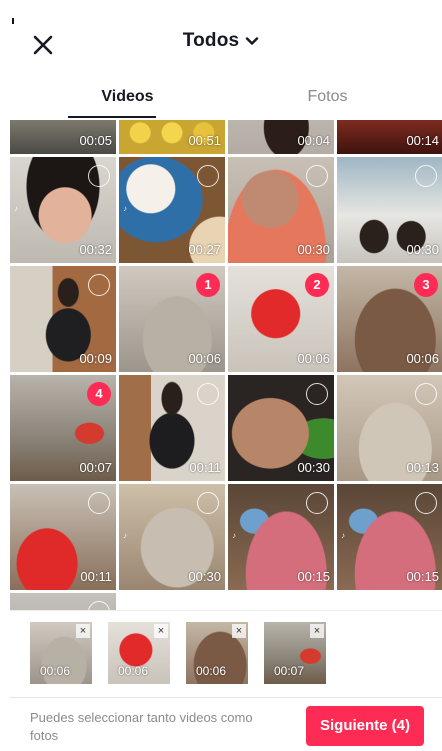 Image resolution: width=442 pixels, height=751 pixels. I want to click on header: Todos, so click(221, 44).